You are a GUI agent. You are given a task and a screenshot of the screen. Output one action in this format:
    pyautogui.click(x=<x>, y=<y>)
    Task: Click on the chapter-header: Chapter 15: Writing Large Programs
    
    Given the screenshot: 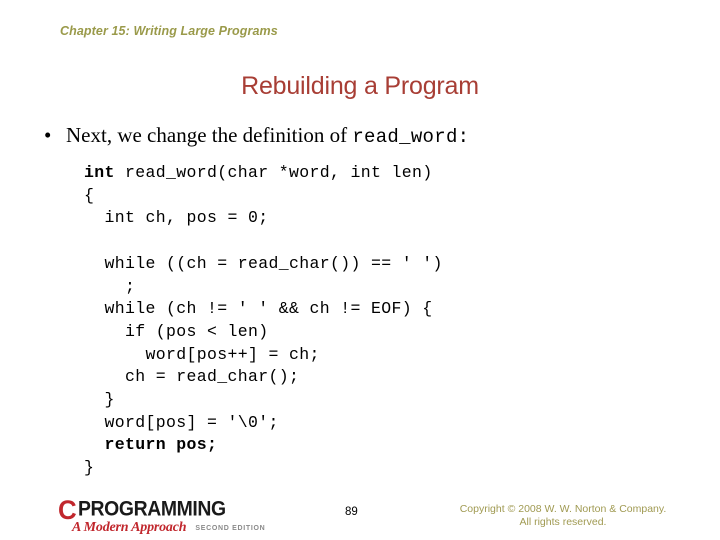 What is the action you would take?
    pyautogui.click(x=169, y=31)
    